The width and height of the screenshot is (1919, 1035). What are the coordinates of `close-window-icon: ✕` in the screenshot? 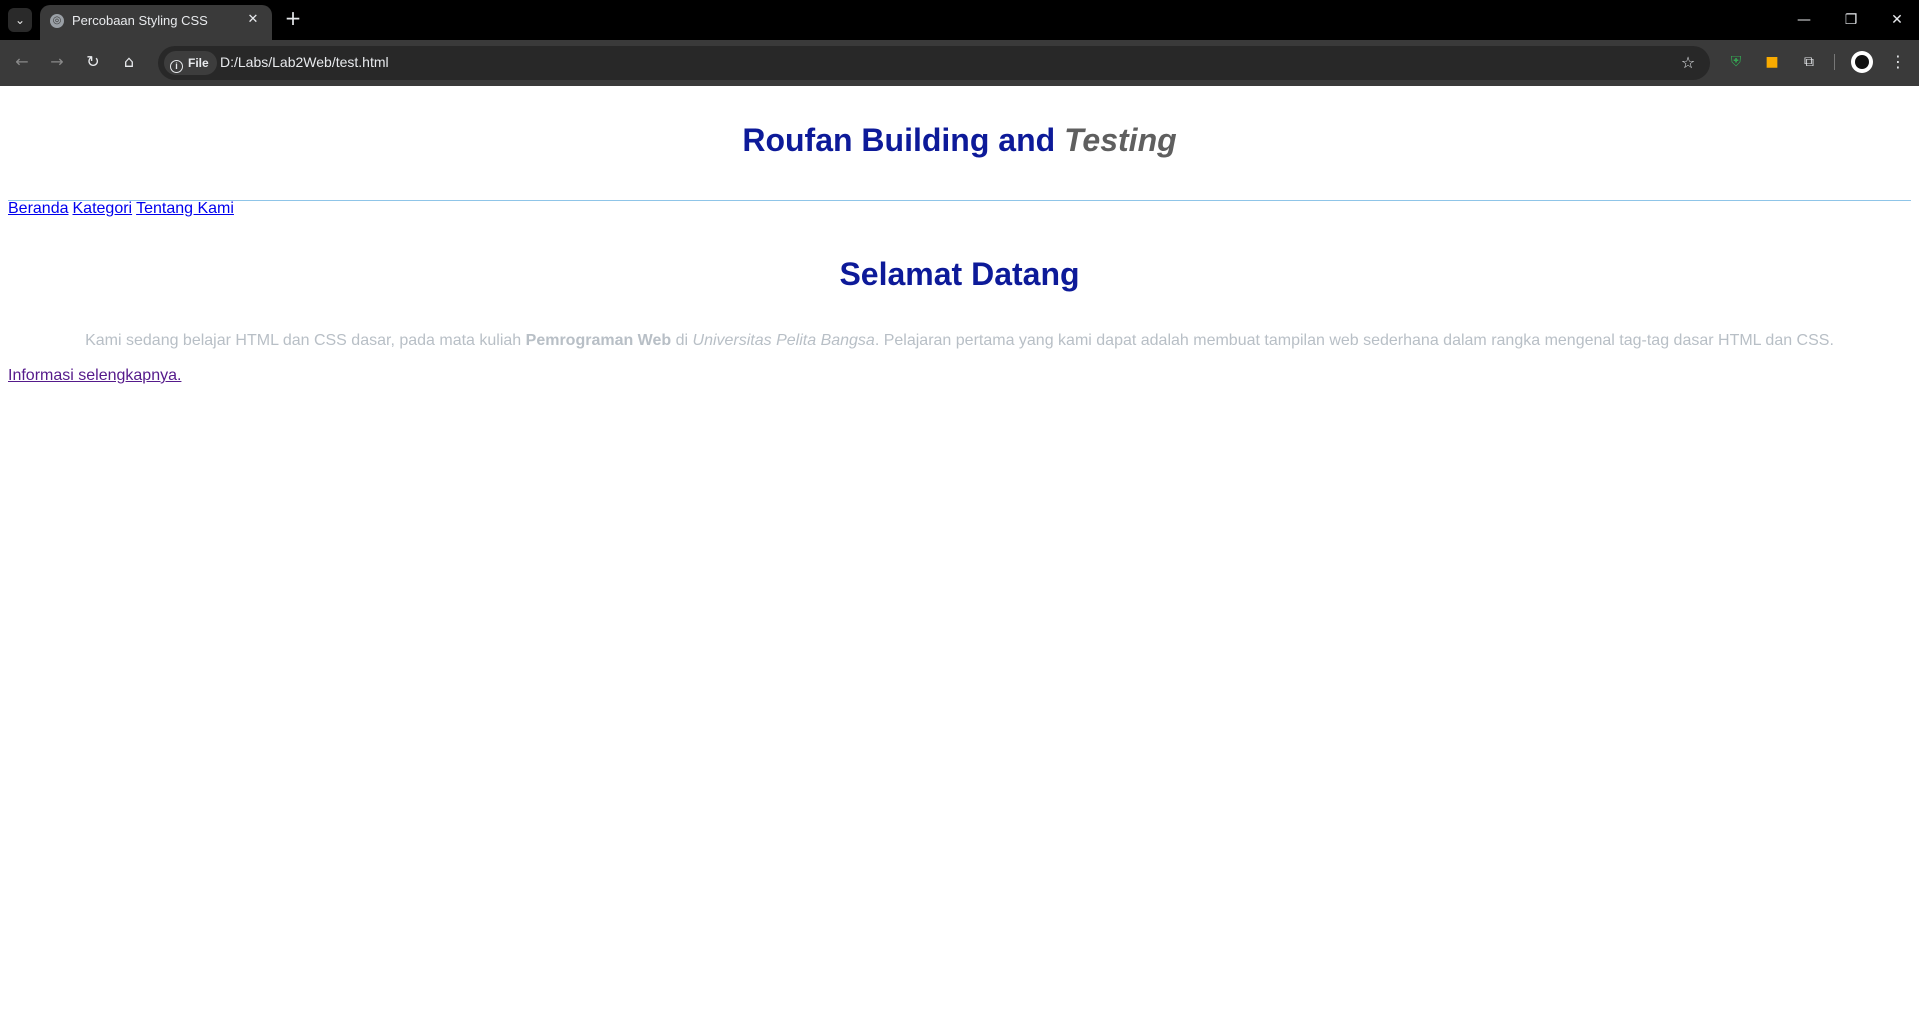 It's located at (1897, 20).